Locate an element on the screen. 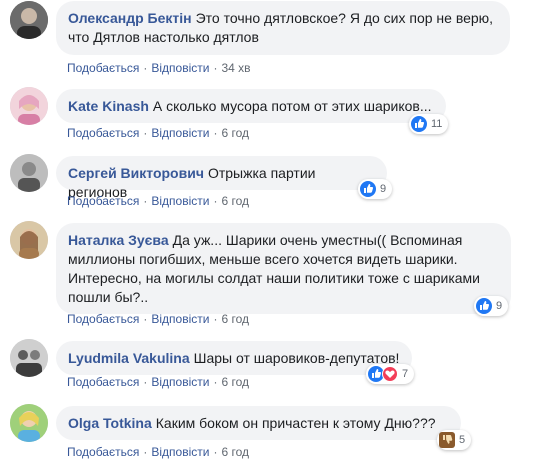 The height and width of the screenshot is (468, 545). comment-text: Каким боком он причастен к этому Дню??? is located at coordinates (295, 423).